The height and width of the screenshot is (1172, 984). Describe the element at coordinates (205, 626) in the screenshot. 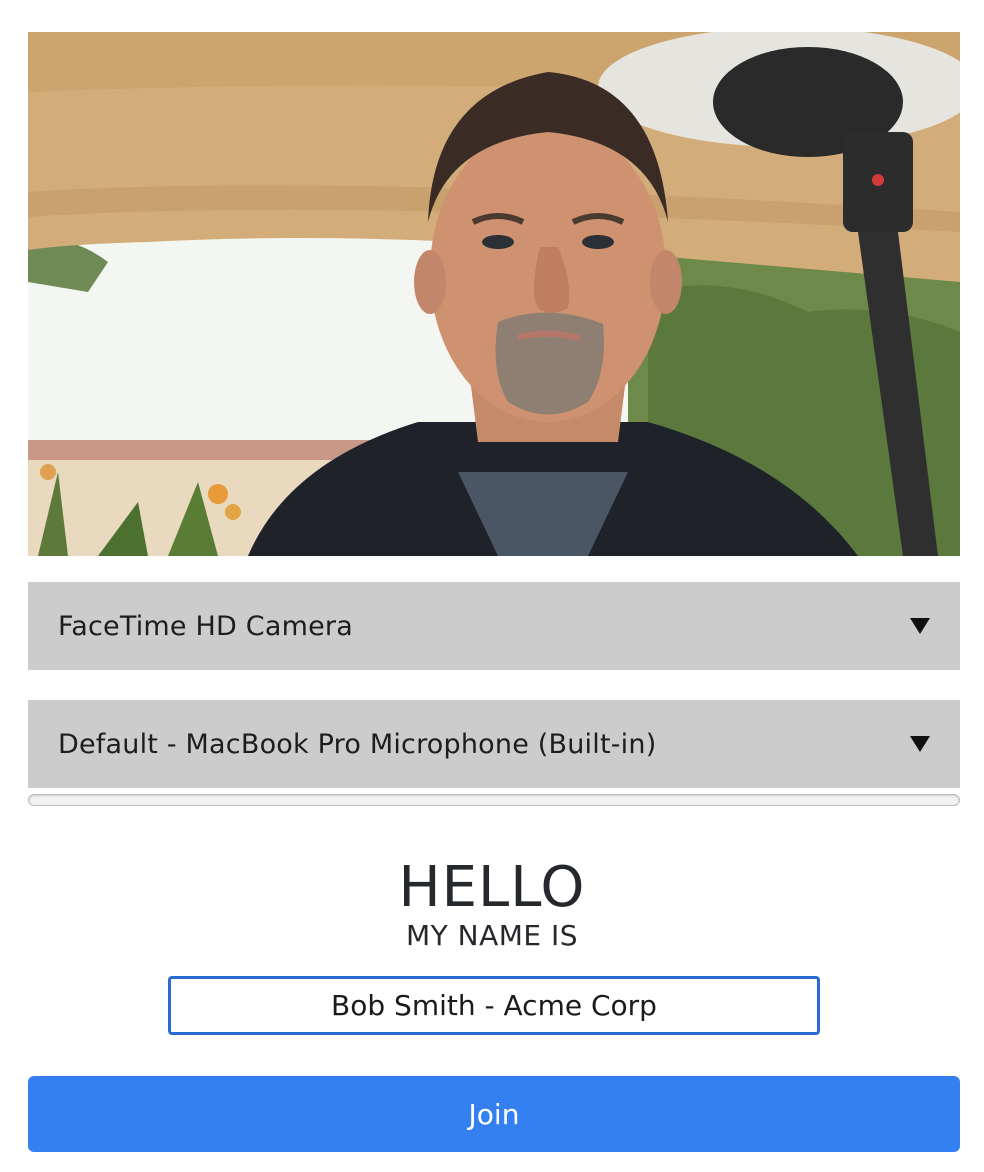

I see `camera-select-value: FaceTime HD Camera` at that location.